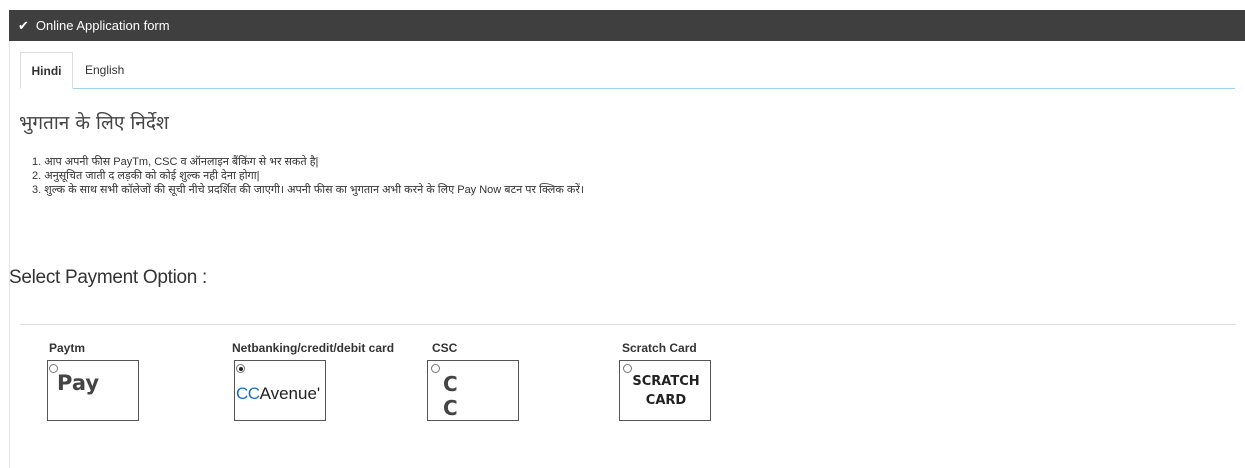 The height and width of the screenshot is (468, 1245). Describe the element at coordinates (9, 239) in the screenshot. I see `panel-border` at that location.